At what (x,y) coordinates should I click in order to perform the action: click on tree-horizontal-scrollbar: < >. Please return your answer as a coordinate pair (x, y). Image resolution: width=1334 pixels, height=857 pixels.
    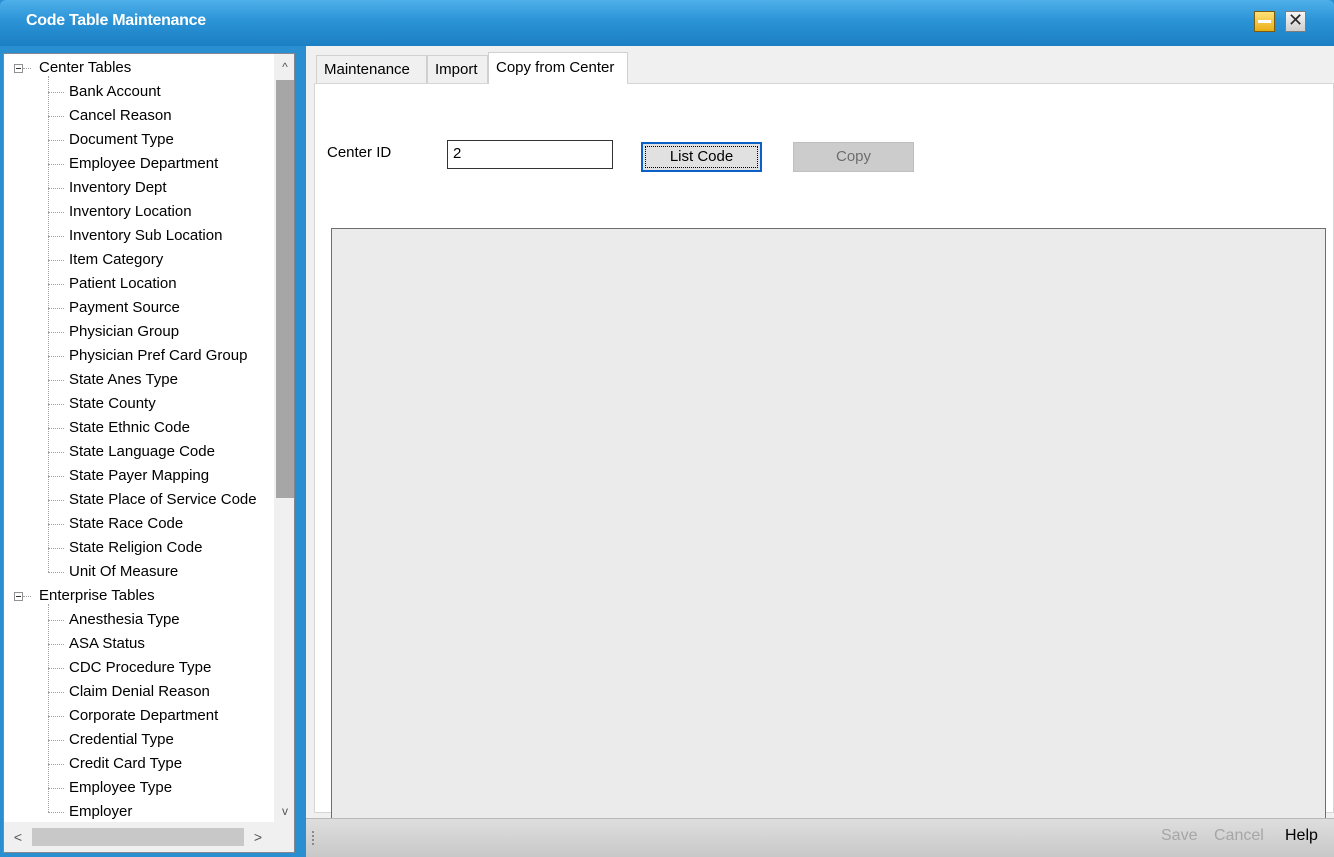
    Looking at the image, I should click on (139, 837).